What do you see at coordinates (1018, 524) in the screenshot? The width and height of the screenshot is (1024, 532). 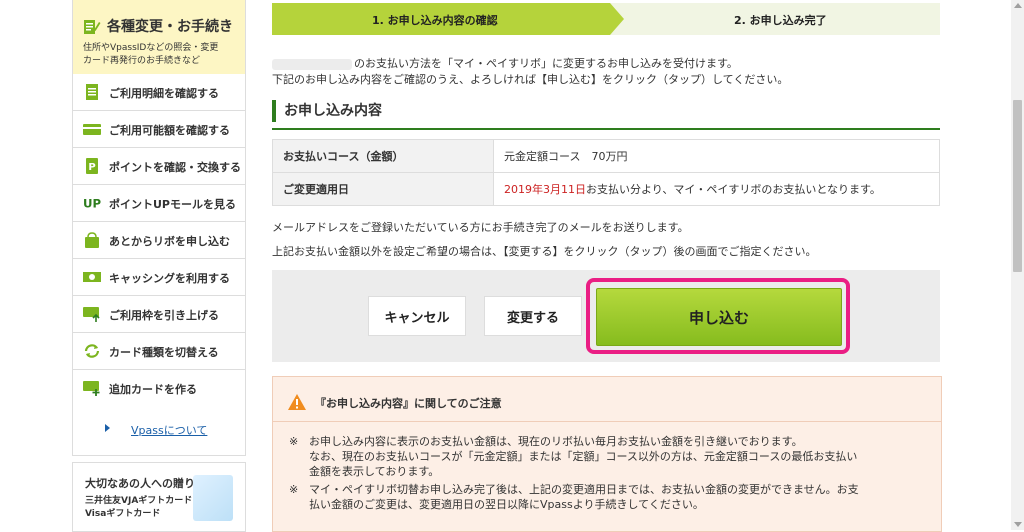 I see `scroll-down-arrow-icon` at bounding box center [1018, 524].